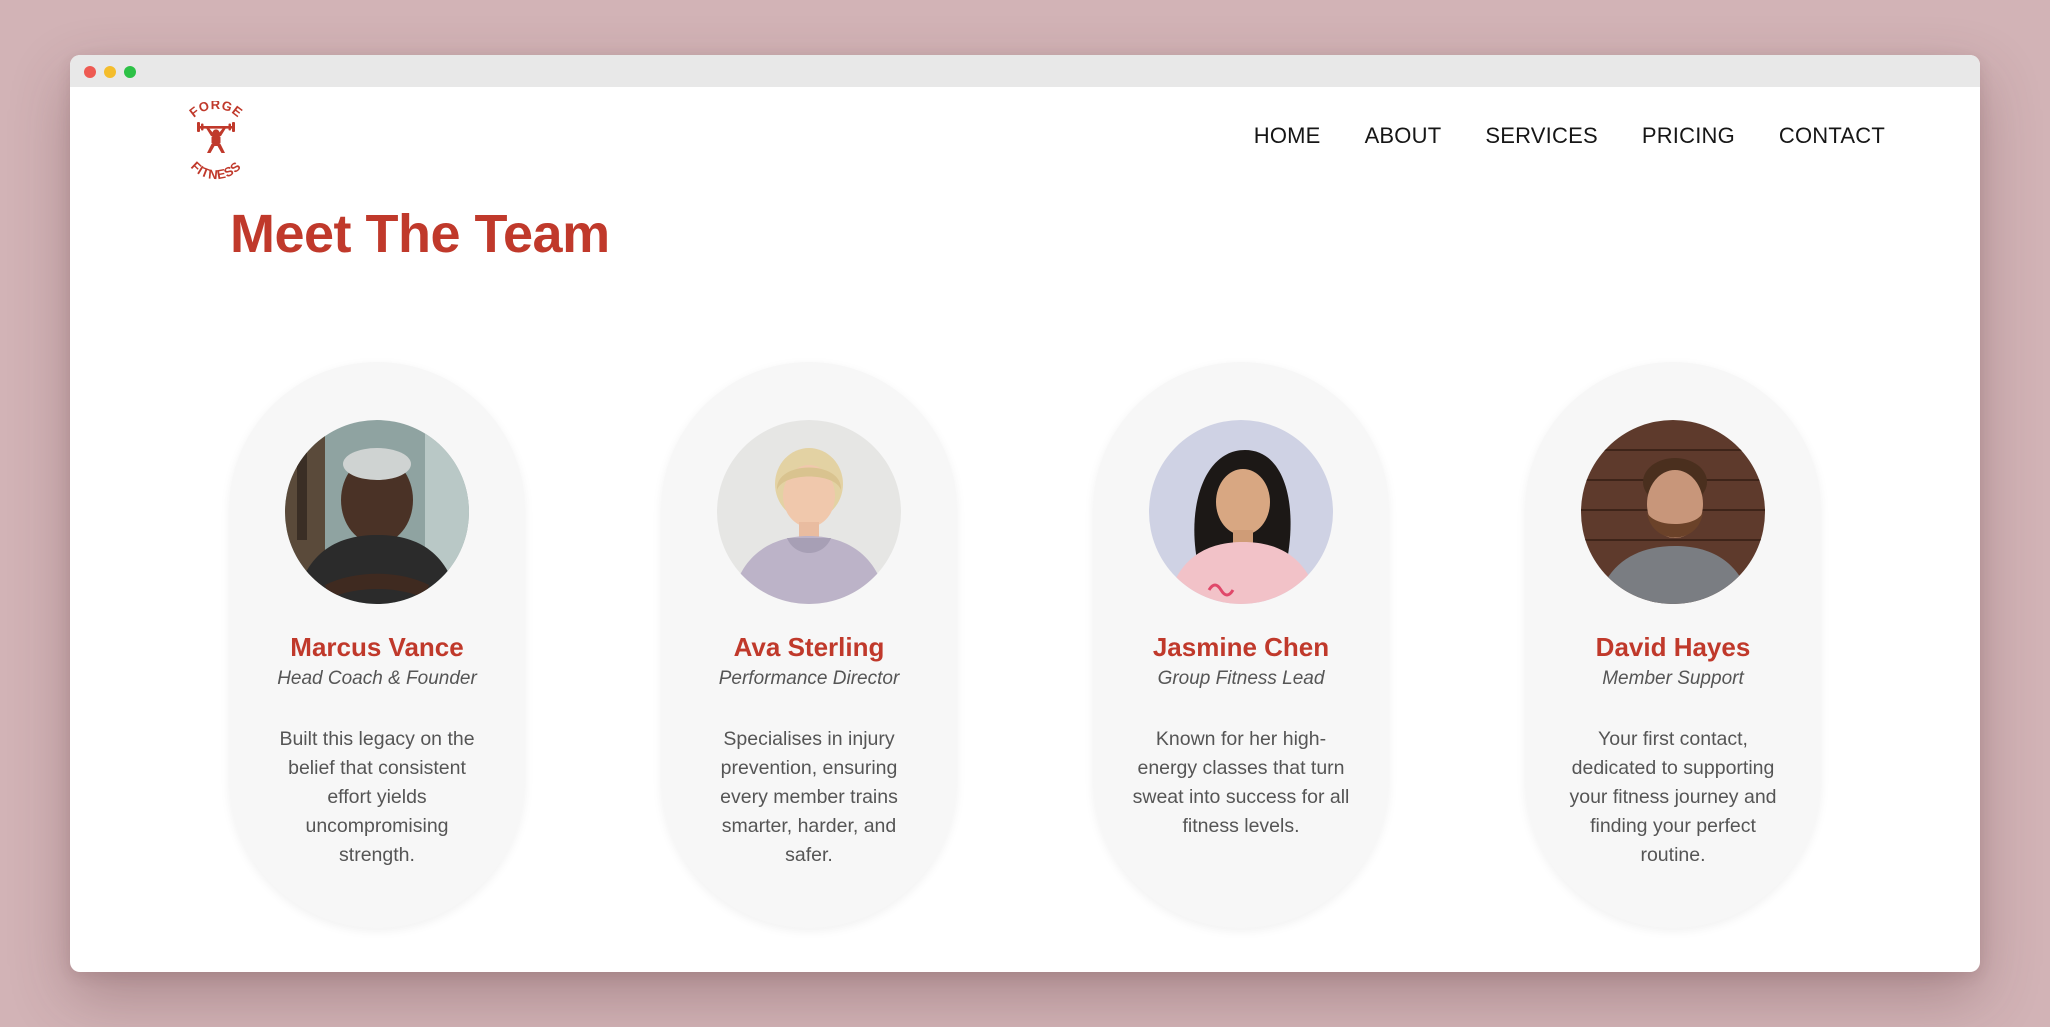 Image resolution: width=2050 pixels, height=1027 pixels. What do you see at coordinates (1025, 71) in the screenshot?
I see `window-titlebar` at bounding box center [1025, 71].